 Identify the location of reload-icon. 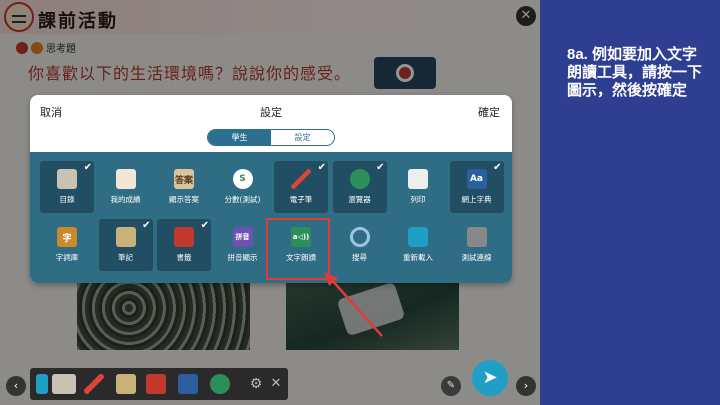
(418, 237).